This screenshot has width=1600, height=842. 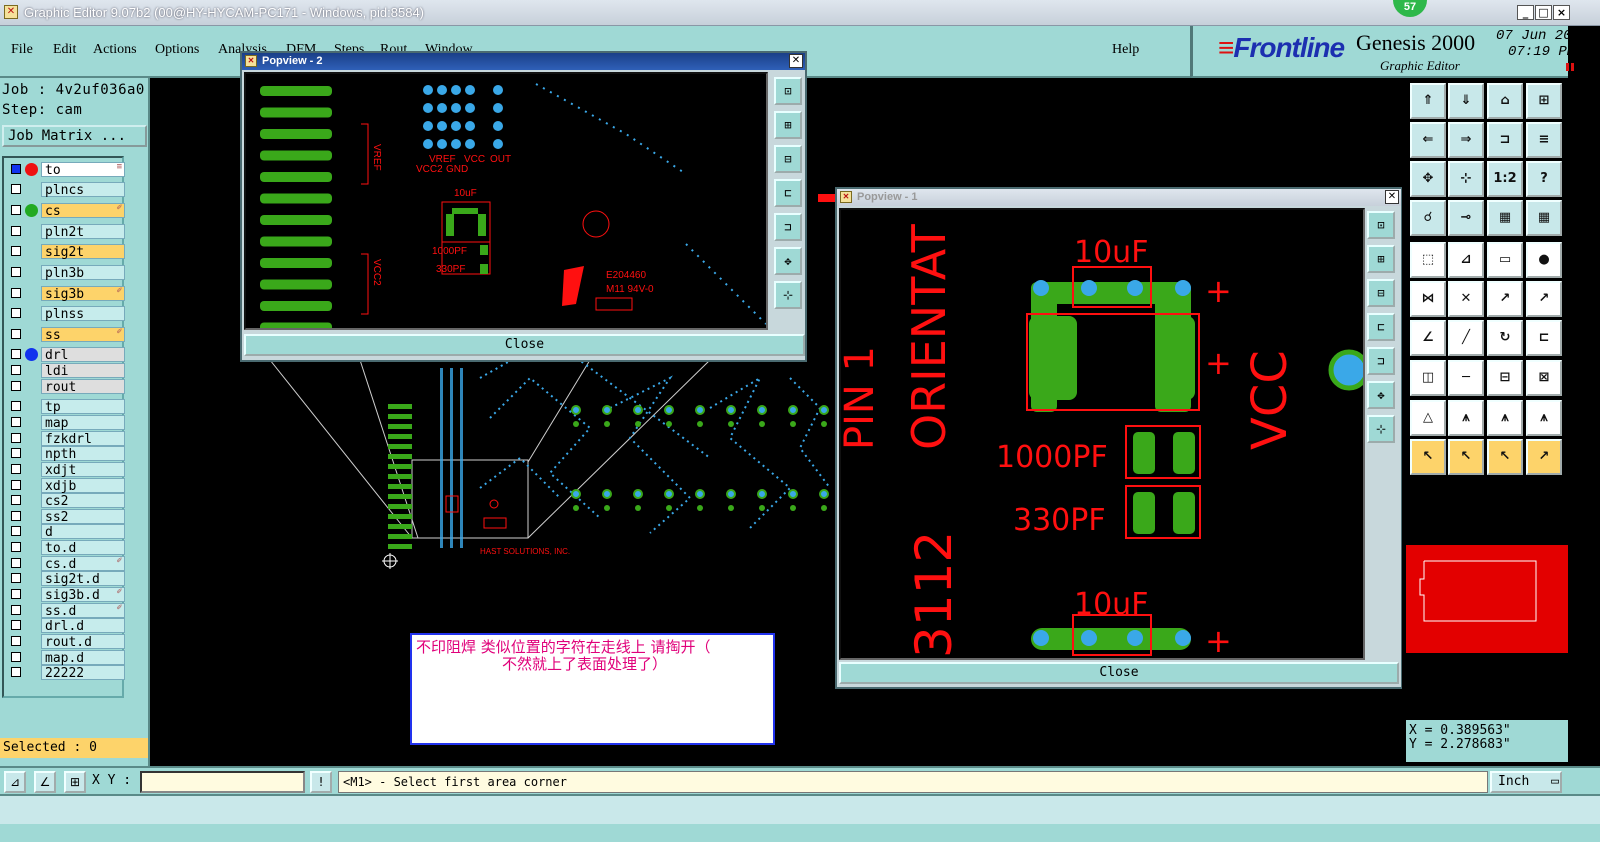 I want to click on popview-2-titlebar: ✕ Popview - 2 ✕, so click(x=523, y=61).